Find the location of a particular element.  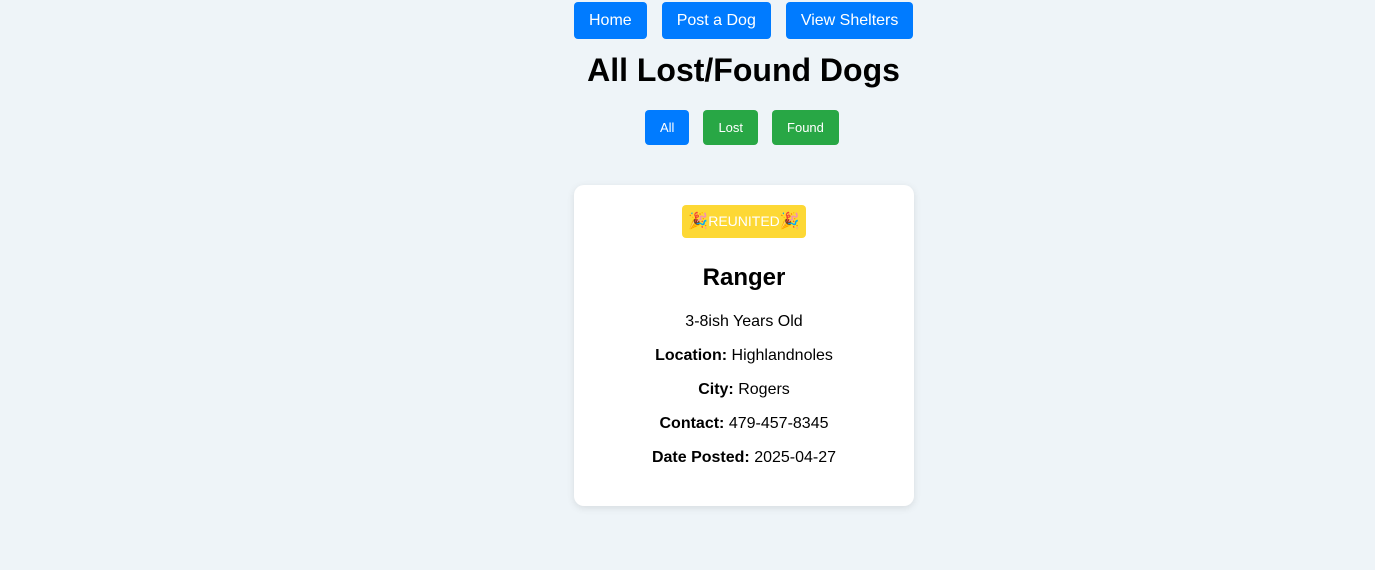

location-label: Location: is located at coordinates (691, 355).